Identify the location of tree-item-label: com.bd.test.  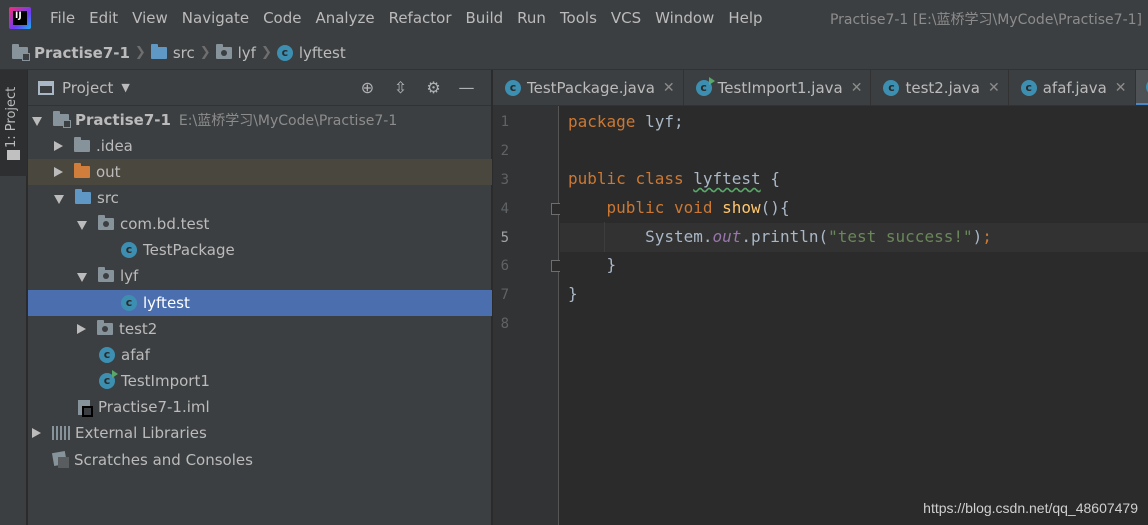
(165, 224).